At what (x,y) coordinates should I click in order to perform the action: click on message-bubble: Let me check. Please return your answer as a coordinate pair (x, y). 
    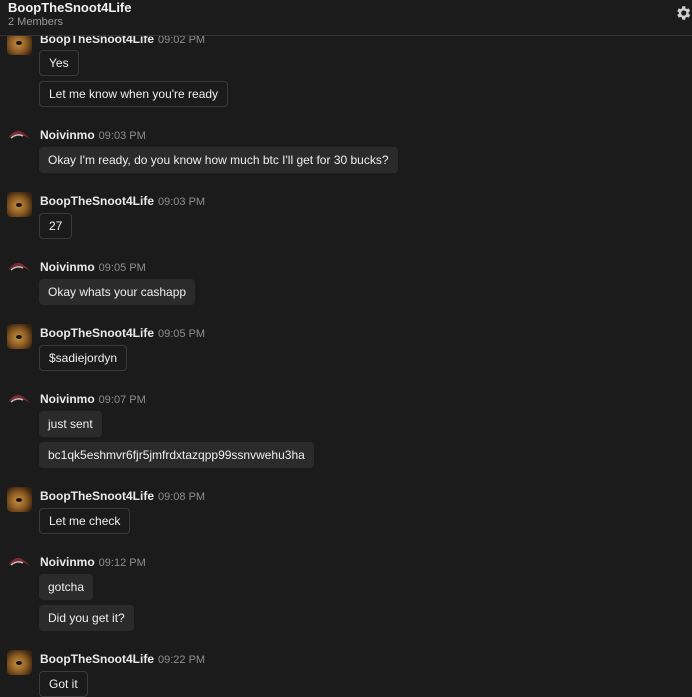
    Looking at the image, I should click on (85, 521).